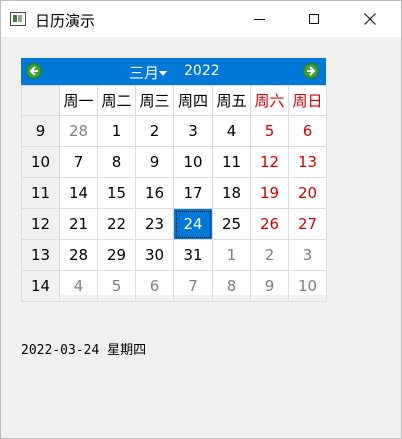 The width and height of the screenshot is (402, 439). Describe the element at coordinates (307, 224) in the screenshot. I see `day-cell: 27` at that location.